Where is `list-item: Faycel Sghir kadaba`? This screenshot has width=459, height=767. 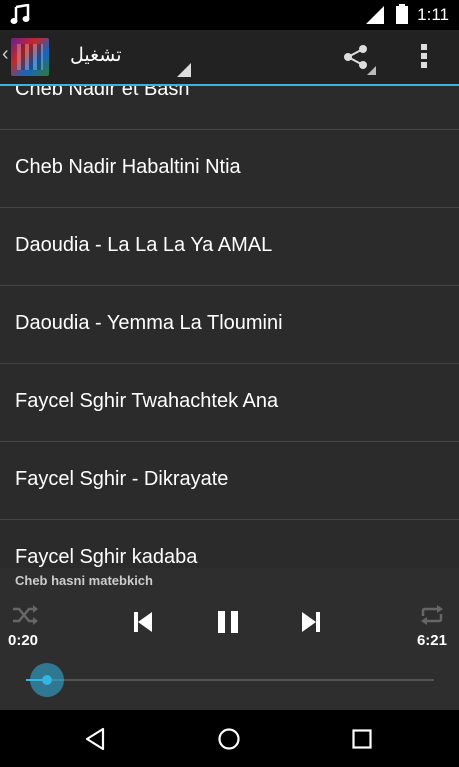
list-item: Faycel Sghir kadaba is located at coordinates (229, 544).